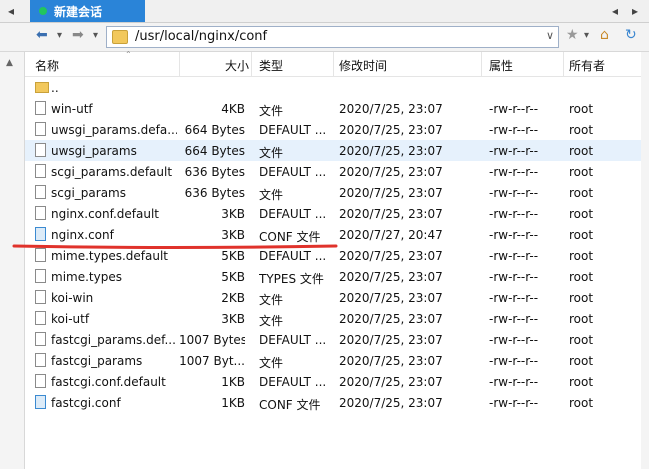 This screenshot has height=469, width=649. What do you see at coordinates (635, 11) in the screenshot?
I see `tab-scroll-right-icon: ▸` at bounding box center [635, 11].